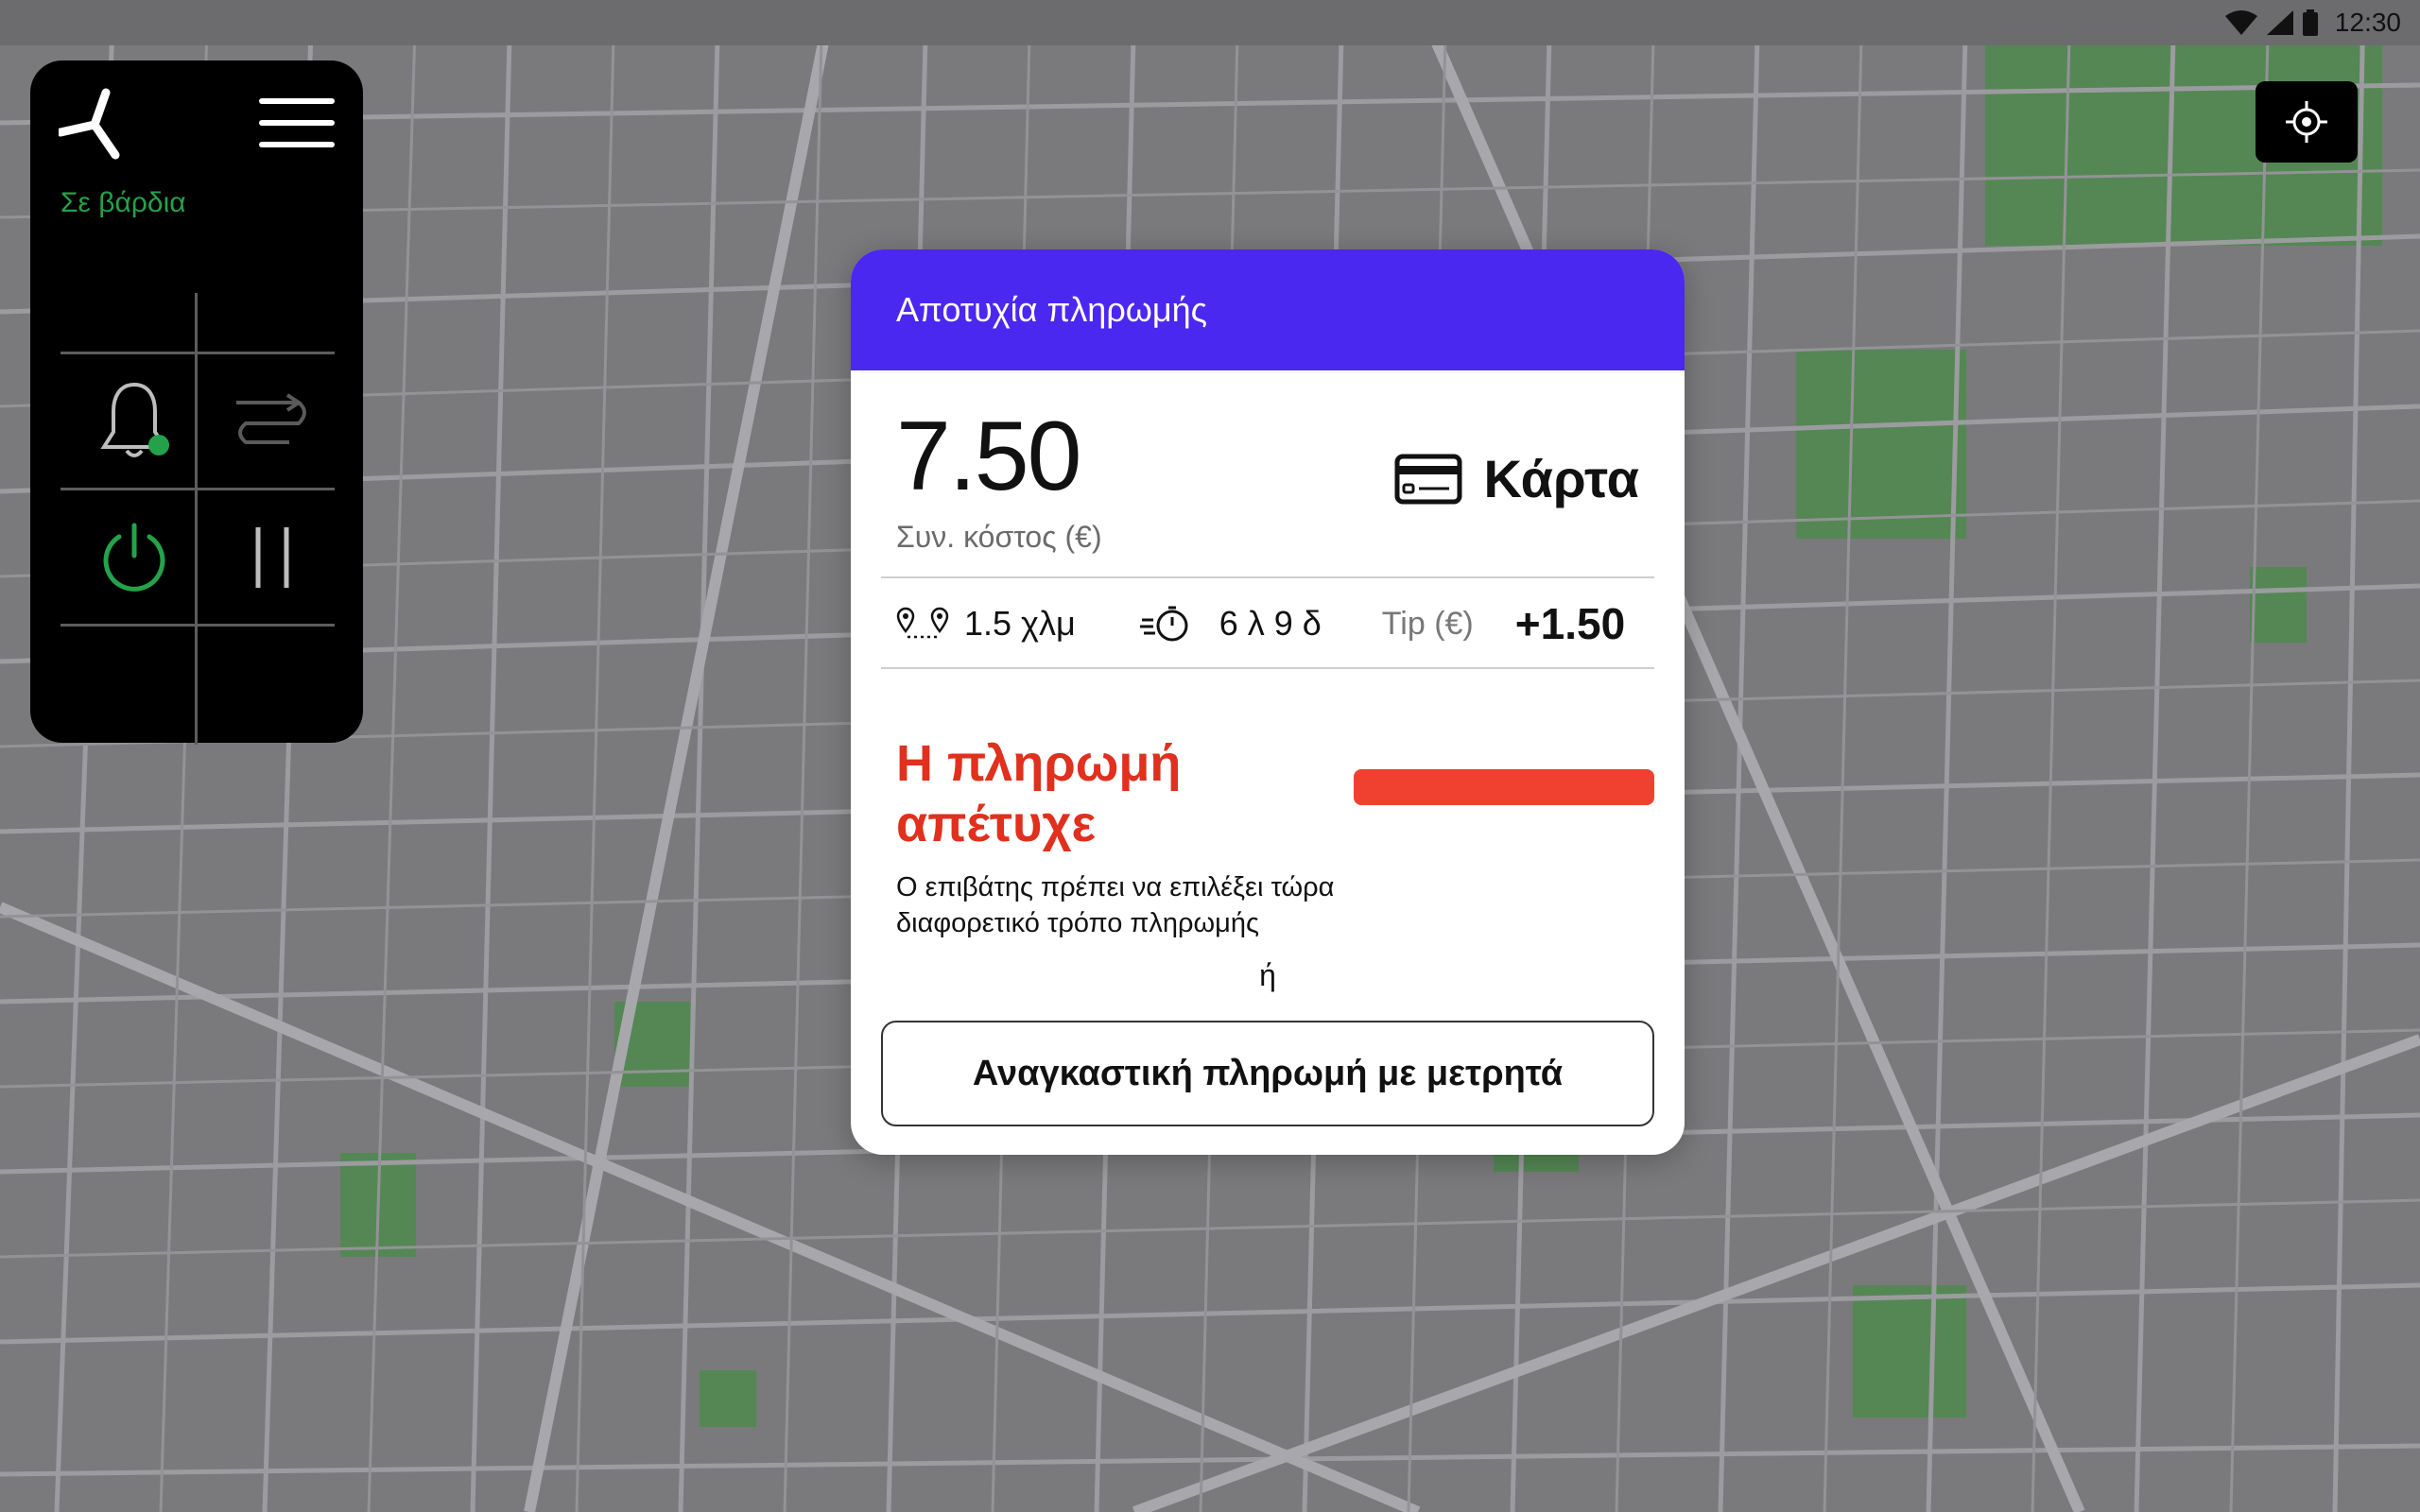  Describe the element at coordinates (2240, 22) in the screenshot. I see `wifi-icon` at that location.